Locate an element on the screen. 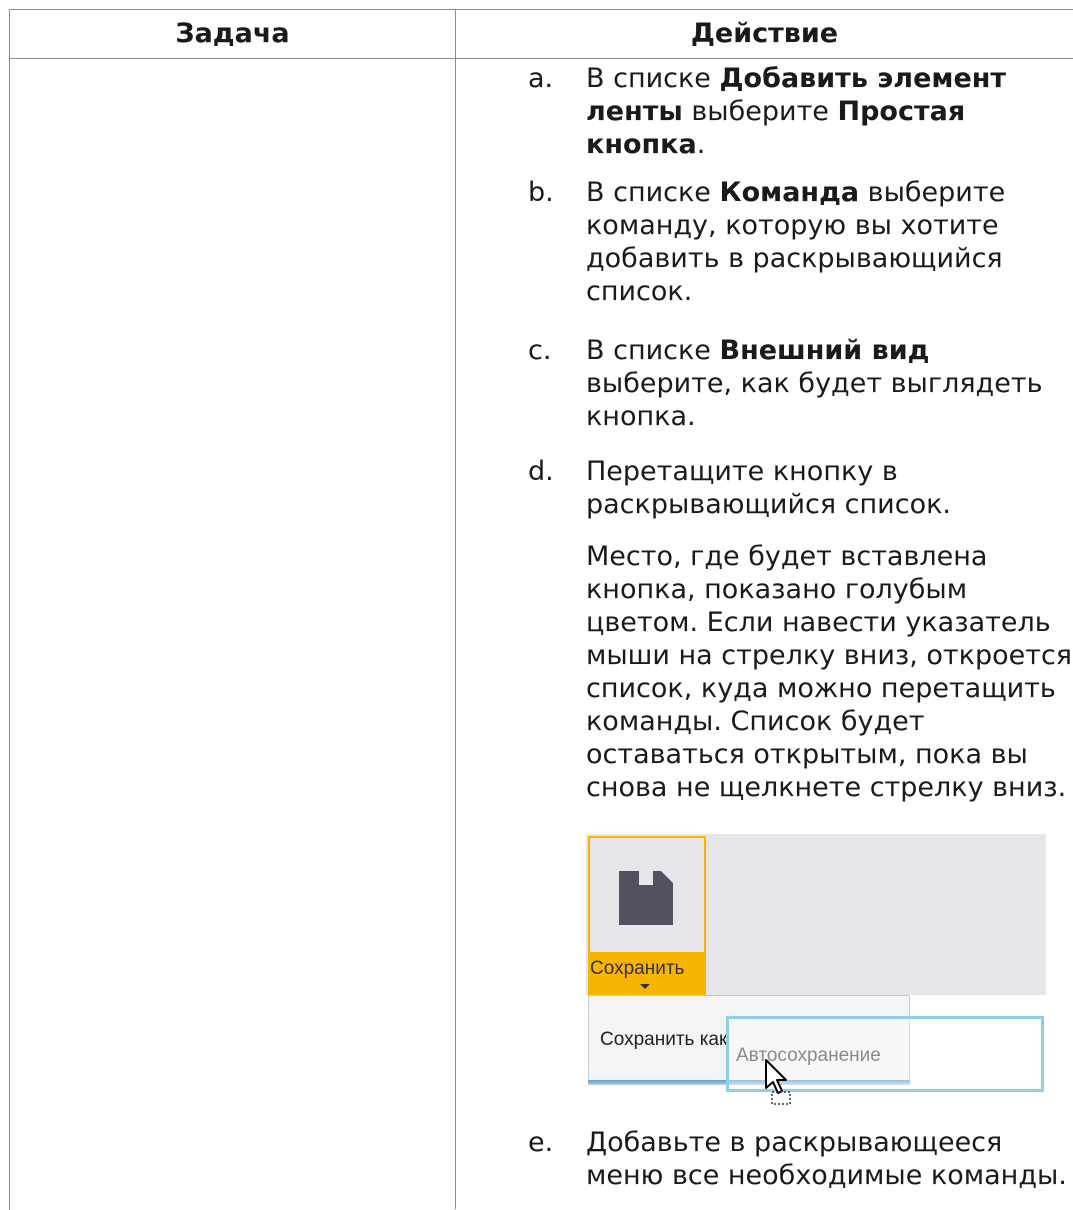 This screenshot has height=1210, width=1073. ui-term: Команда is located at coordinates (789, 192).